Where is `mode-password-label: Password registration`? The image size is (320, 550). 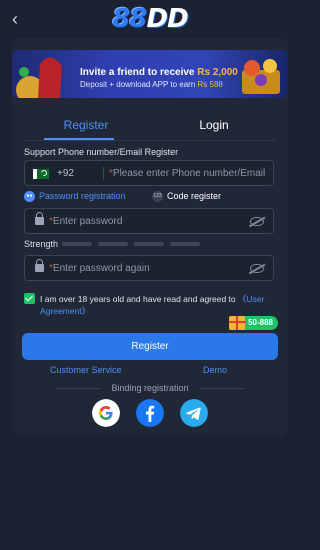 mode-password-label: Password registration is located at coordinates (82, 196).